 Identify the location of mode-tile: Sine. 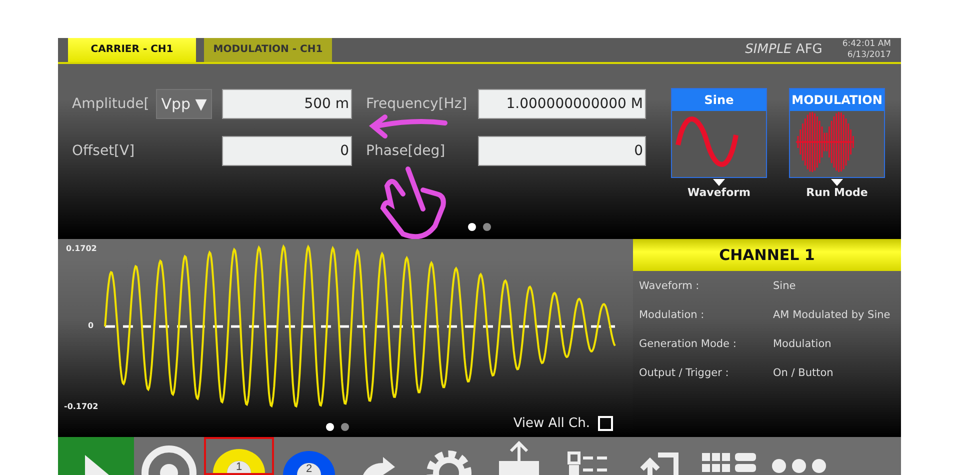
(719, 133).